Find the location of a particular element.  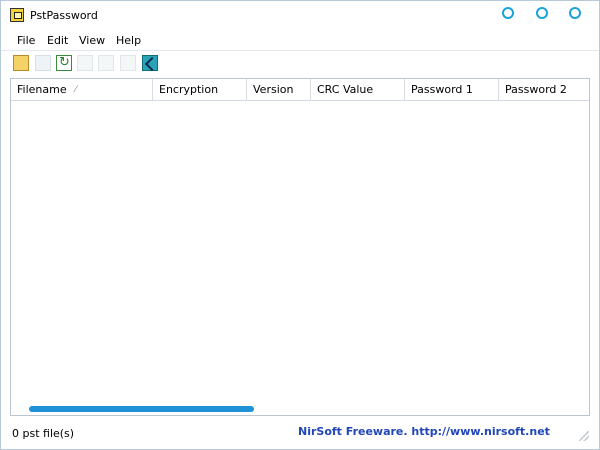

menu-file: File is located at coordinates (26, 40).